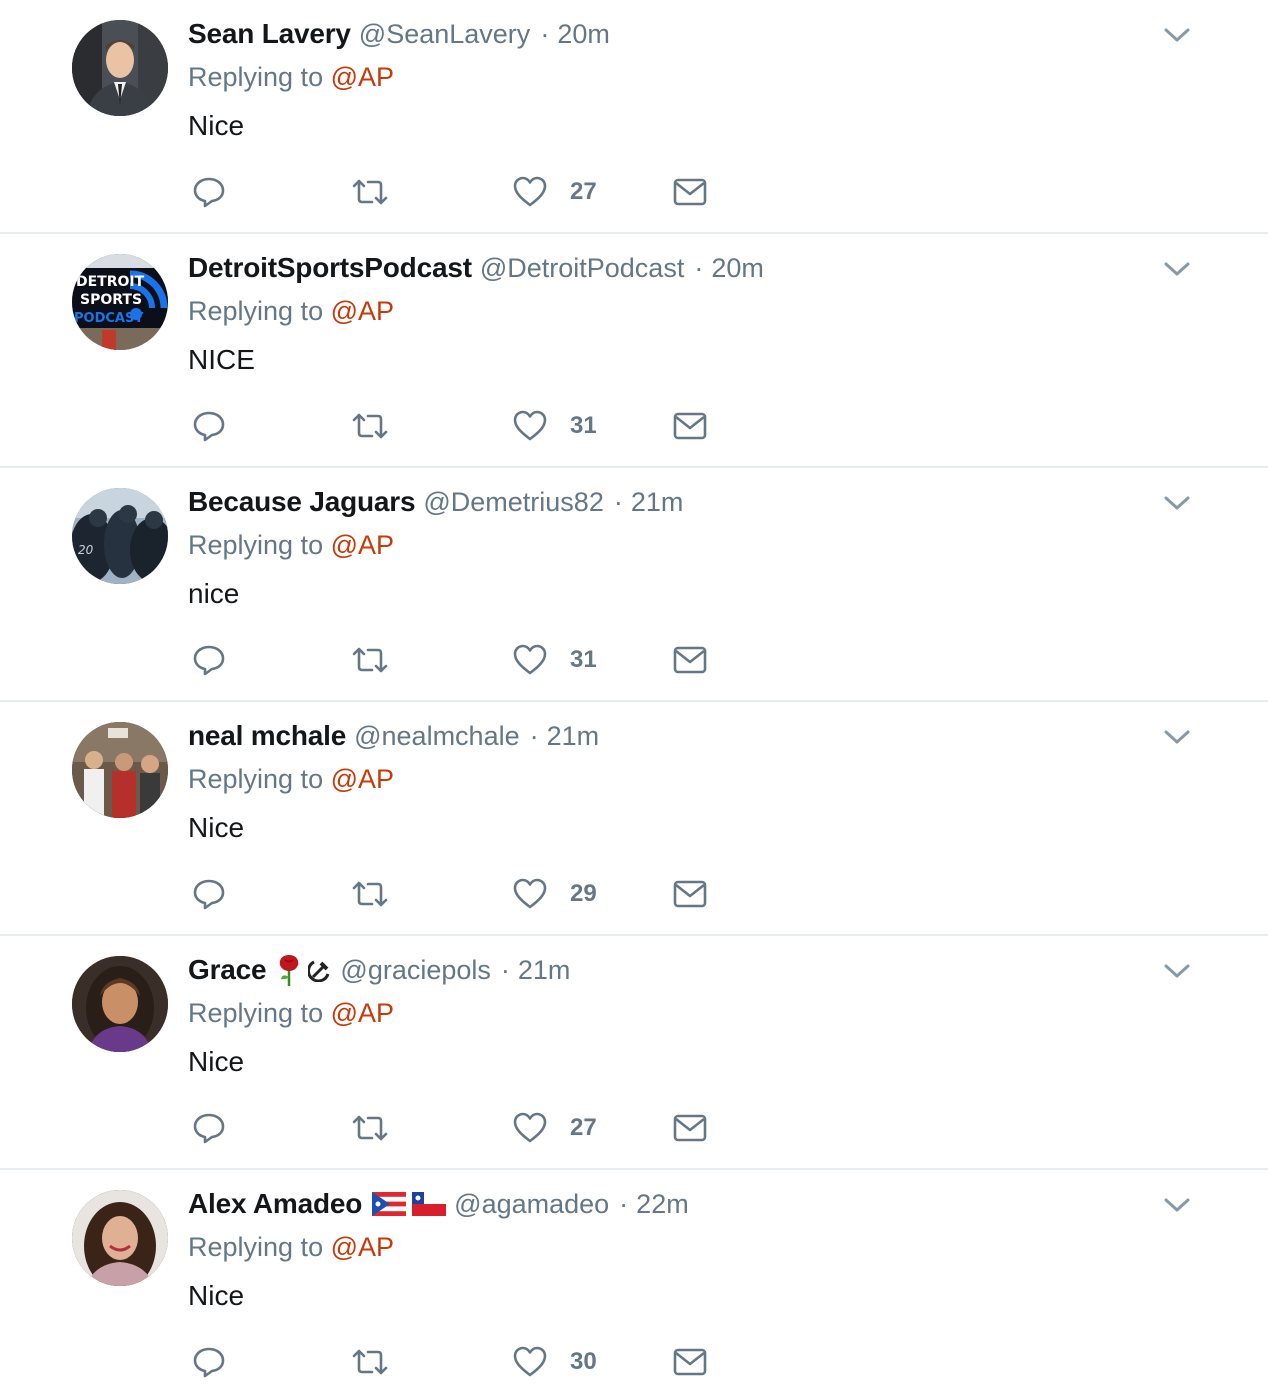 This screenshot has width=1268, height=1392. I want to click on chile-flag-emoji, so click(429, 1204).